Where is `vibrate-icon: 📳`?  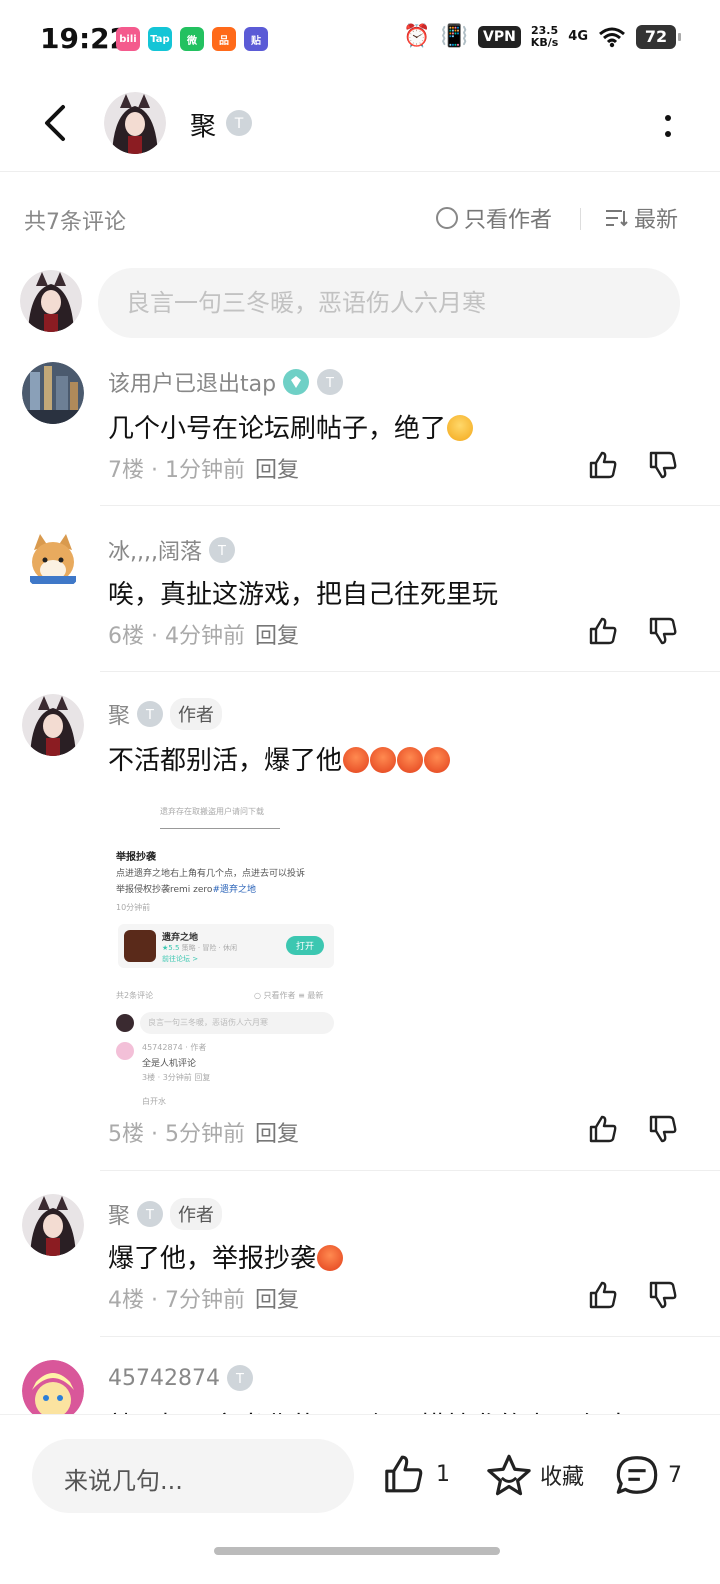 vibrate-icon: 📳 is located at coordinates (454, 36).